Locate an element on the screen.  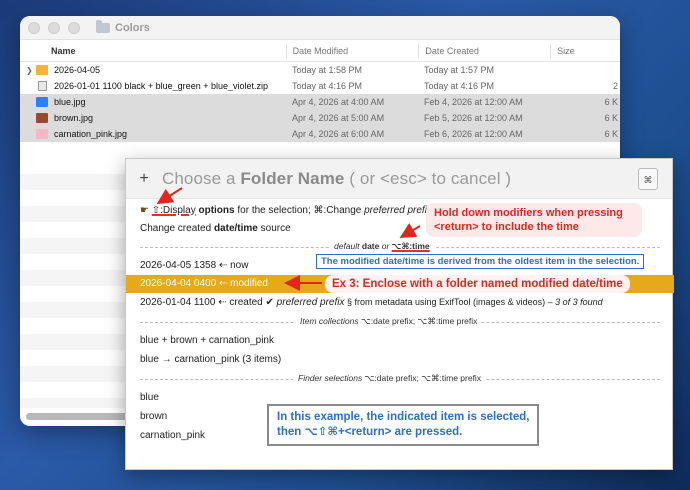
file-created: Feb 5, 2026 at 12:00 AM is located at coordinates (473, 118).